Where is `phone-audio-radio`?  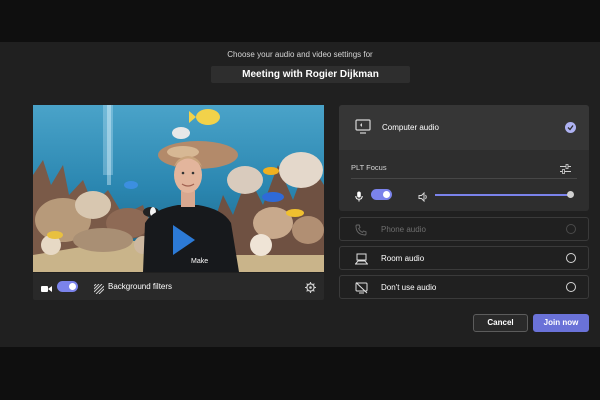 phone-audio-radio is located at coordinates (571, 229).